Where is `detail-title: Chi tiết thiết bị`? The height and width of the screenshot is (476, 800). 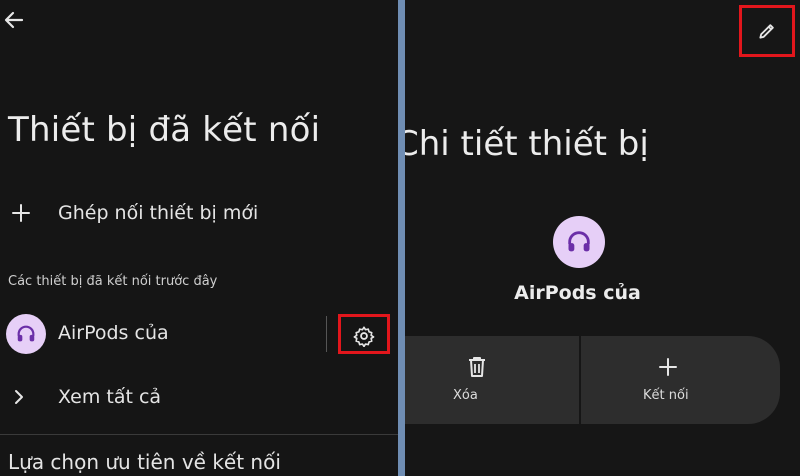
detail-title: Chi tiết thiết bị is located at coordinates (527, 144).